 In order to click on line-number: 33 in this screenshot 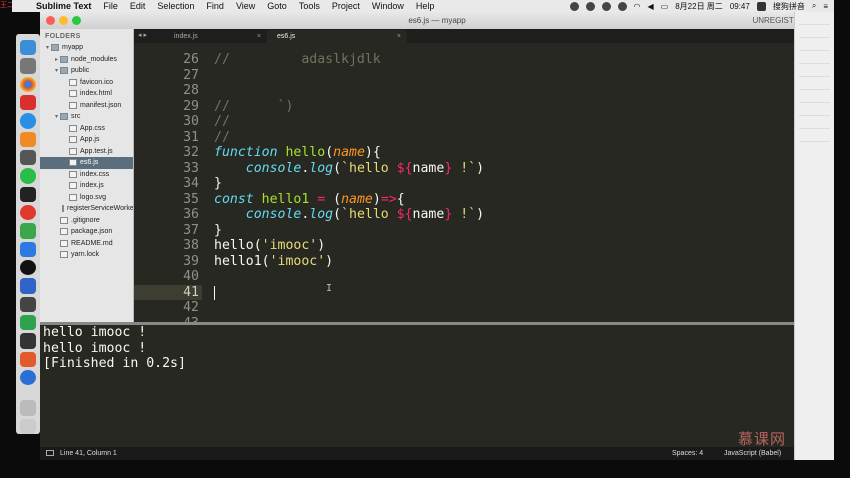, I will do `click(191, 168)`.